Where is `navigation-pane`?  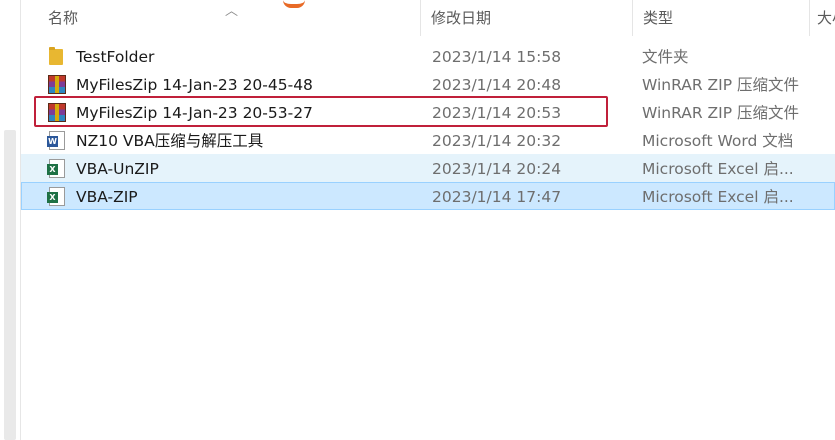 navigation-pane is located at coordinates (10, 220).